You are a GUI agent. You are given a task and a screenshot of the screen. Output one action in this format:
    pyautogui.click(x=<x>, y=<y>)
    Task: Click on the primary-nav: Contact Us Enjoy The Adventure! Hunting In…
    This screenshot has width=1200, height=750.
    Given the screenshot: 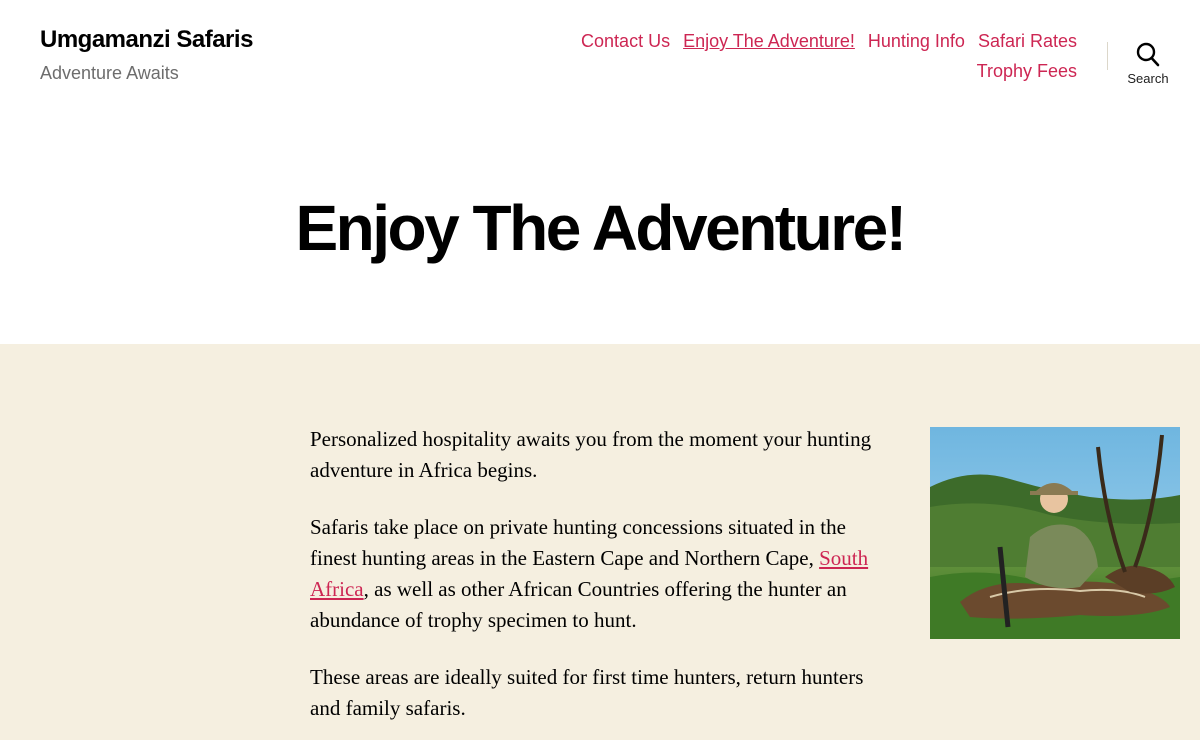 What is the action you would take?
    pyautogui.click(x=807, y=56)
    